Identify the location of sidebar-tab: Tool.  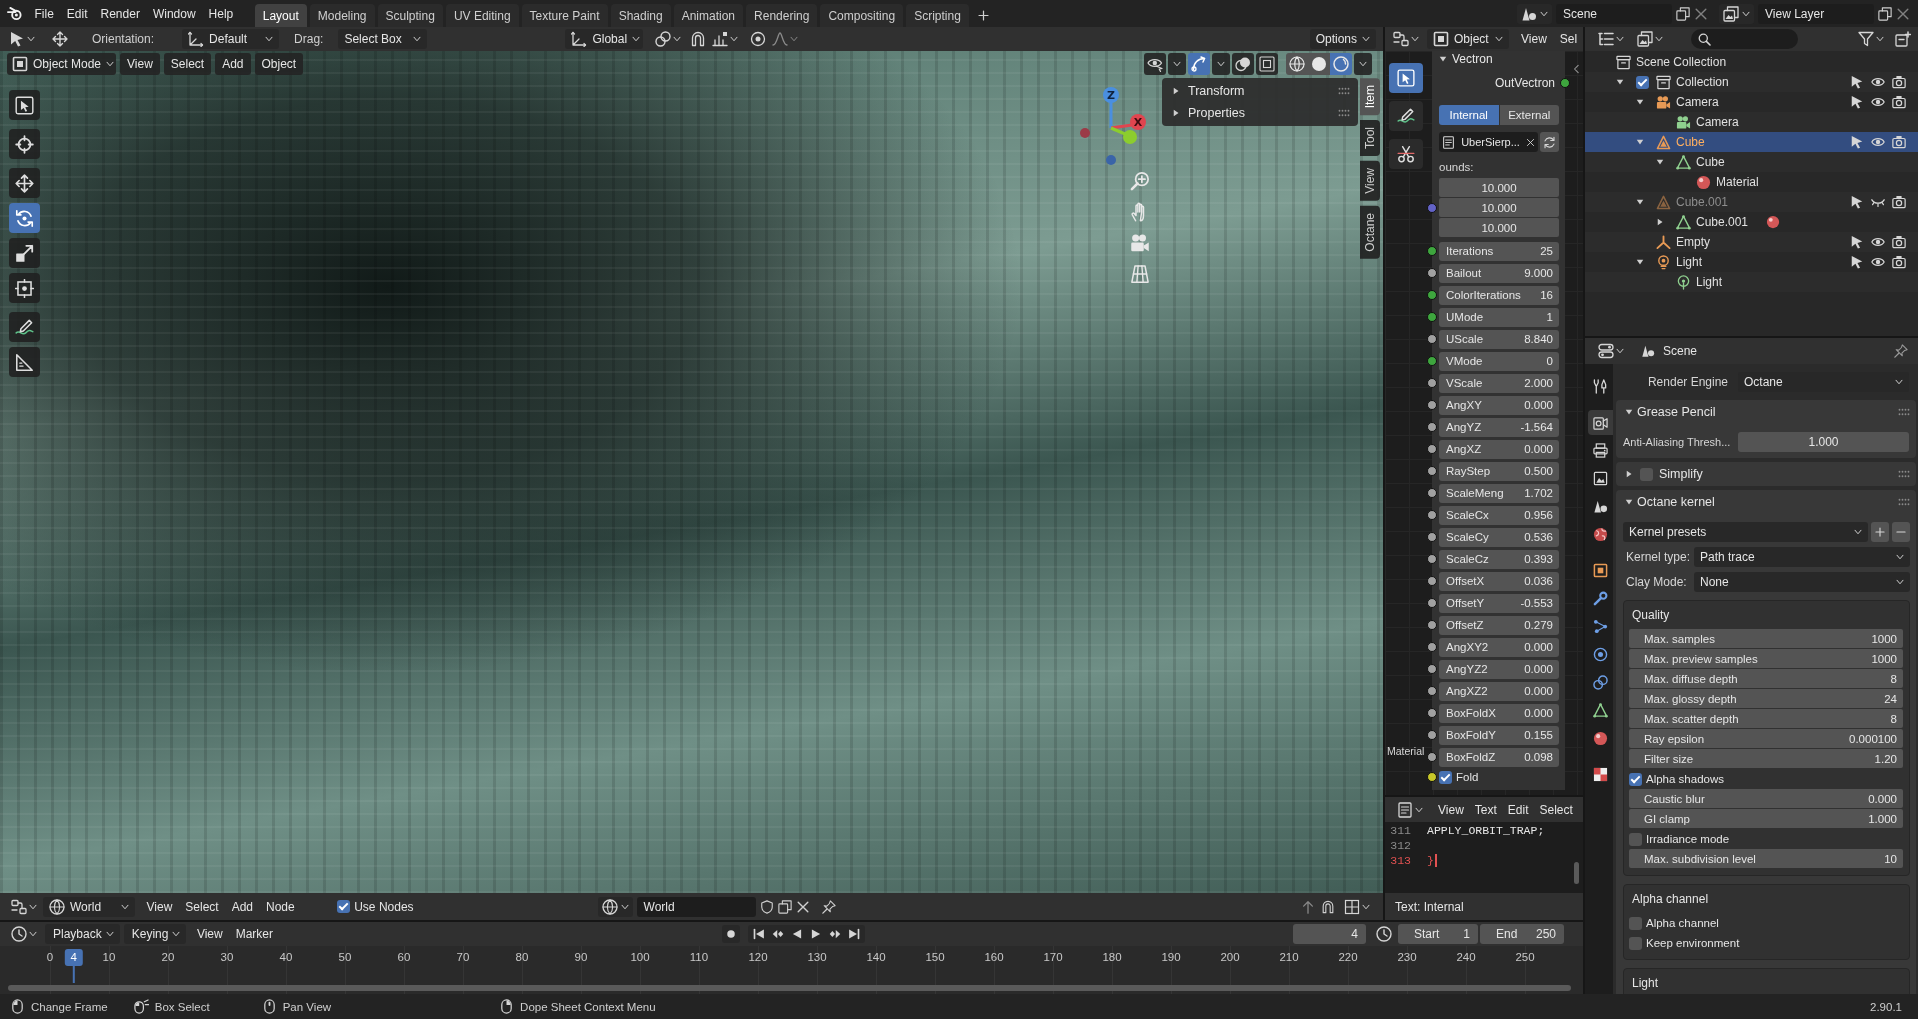
(1370, 138).